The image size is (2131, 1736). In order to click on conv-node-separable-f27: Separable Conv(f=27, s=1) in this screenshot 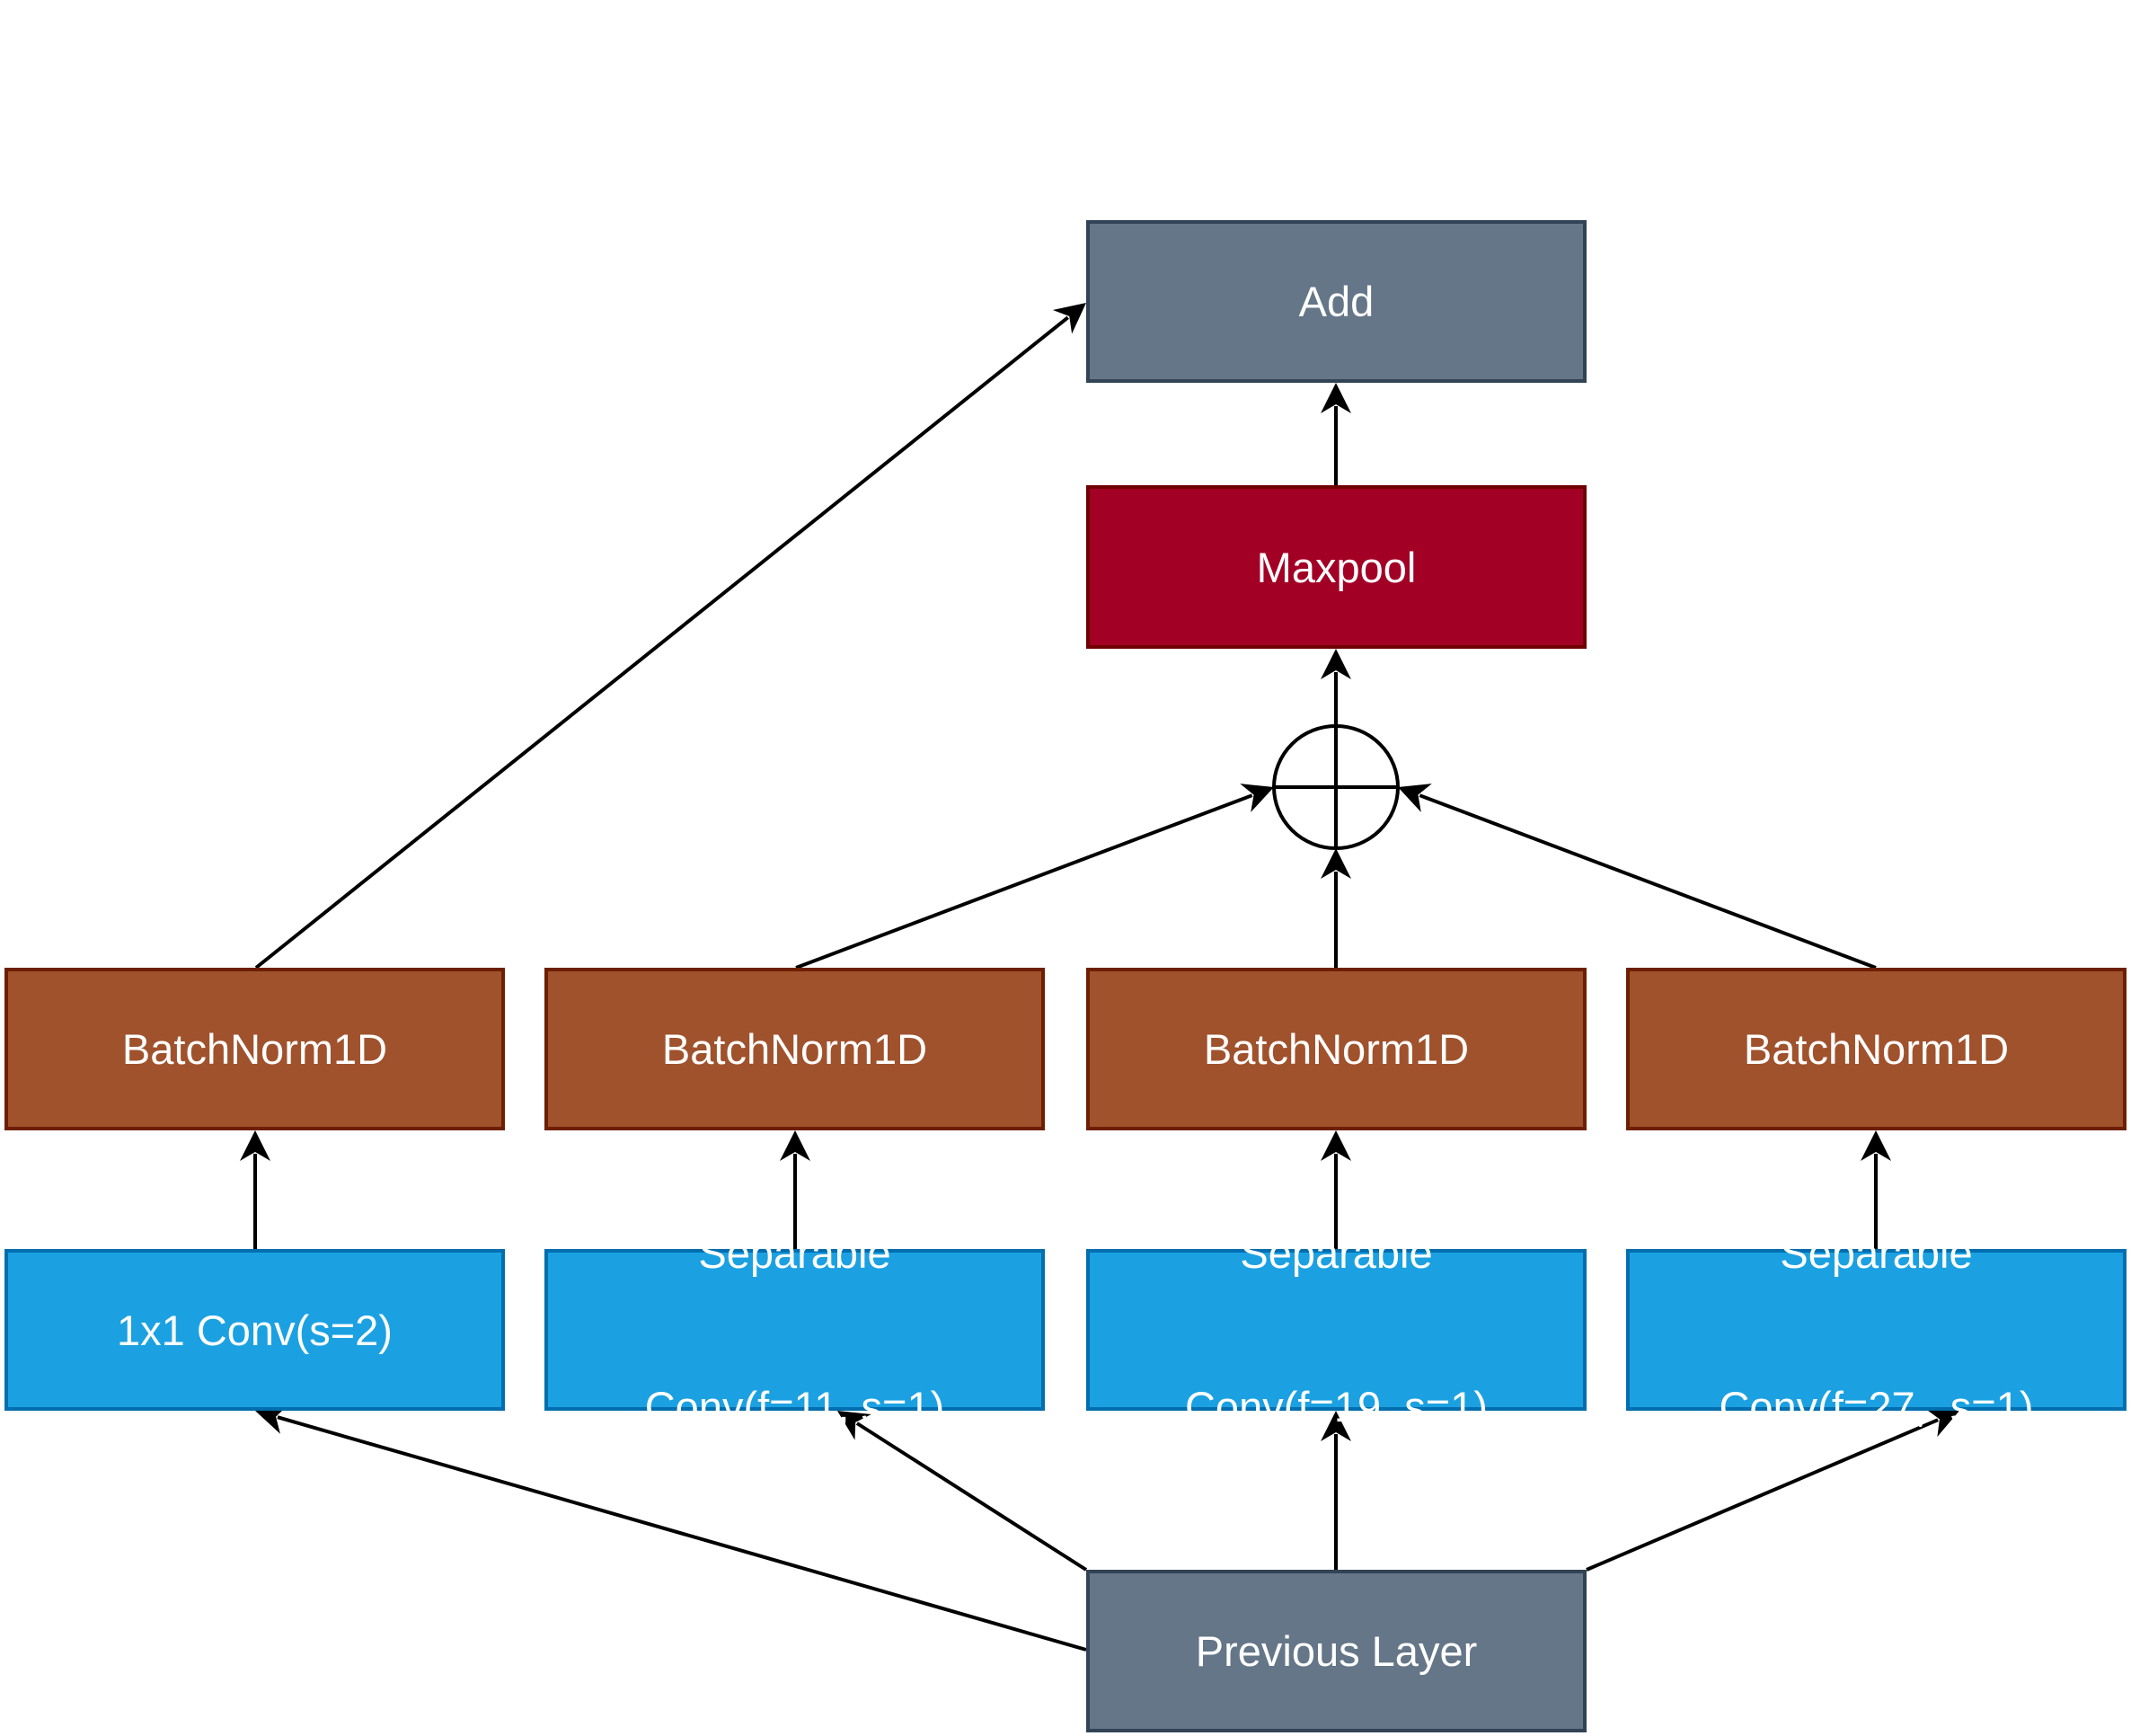, I will do `click(1876, 1329)`.